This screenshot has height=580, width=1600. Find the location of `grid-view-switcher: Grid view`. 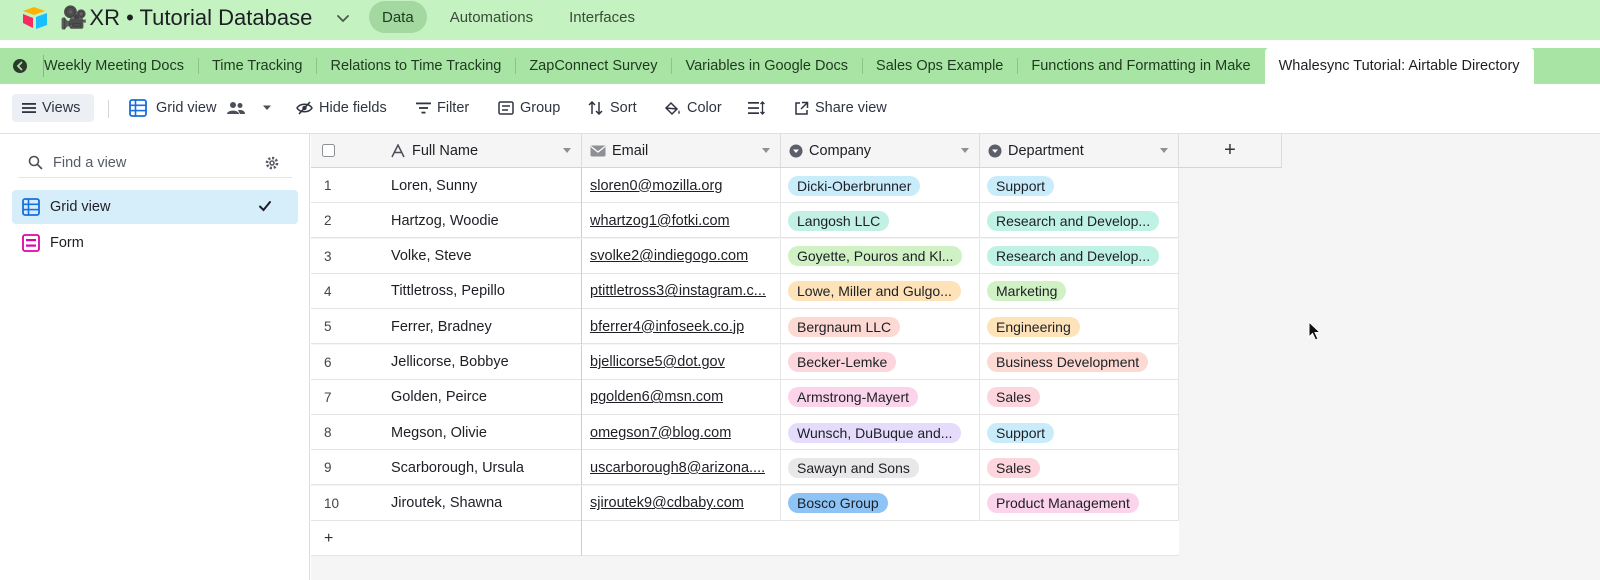

grid-view-switcher: Grid view is located at coordinates (203, 108).